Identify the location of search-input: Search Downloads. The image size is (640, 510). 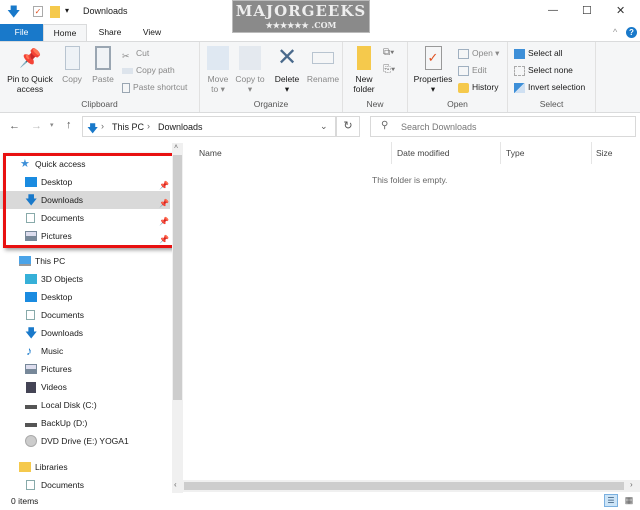
(439, 127).